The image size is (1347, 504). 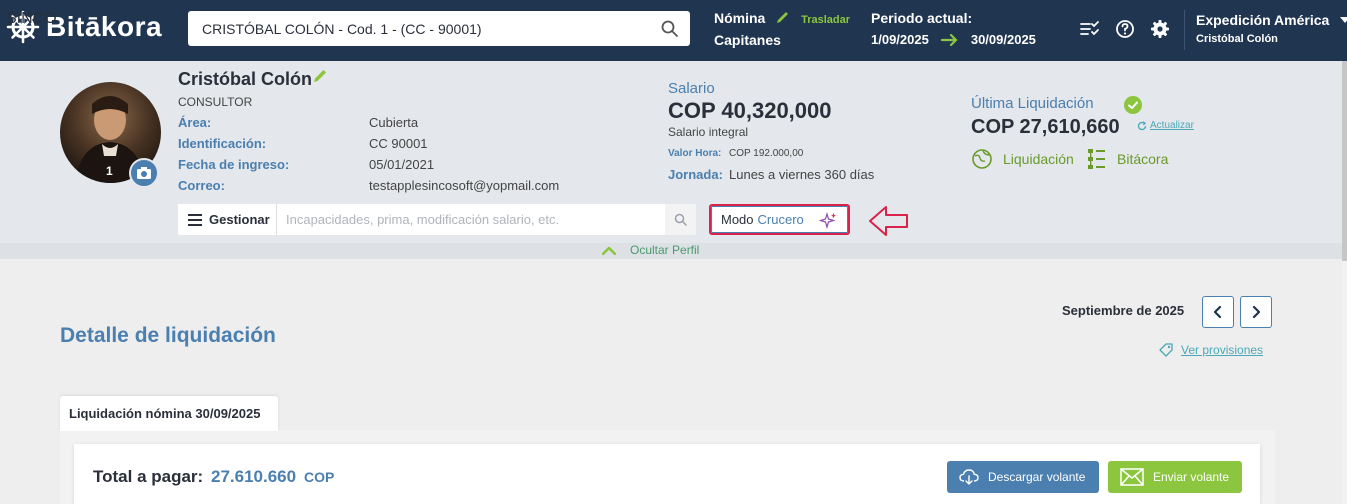 I want to click on descargar-volante-button: Descargar volante, so click(x=1023, y=477).